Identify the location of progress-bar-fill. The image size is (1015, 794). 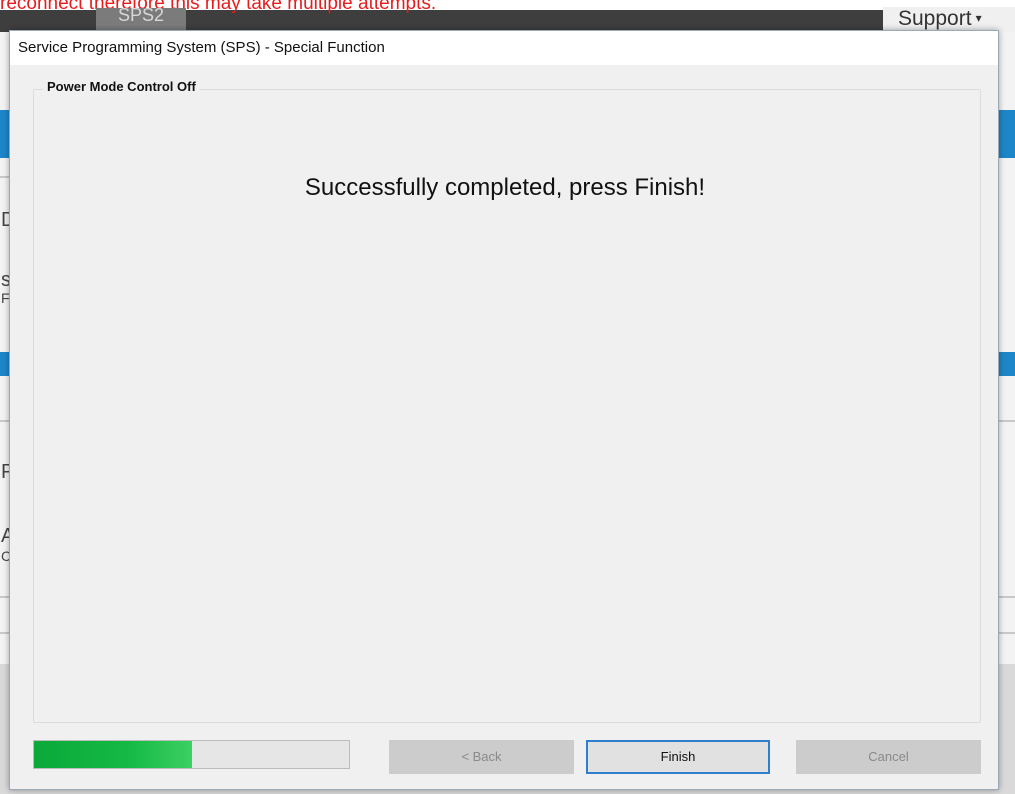
(113, 754).